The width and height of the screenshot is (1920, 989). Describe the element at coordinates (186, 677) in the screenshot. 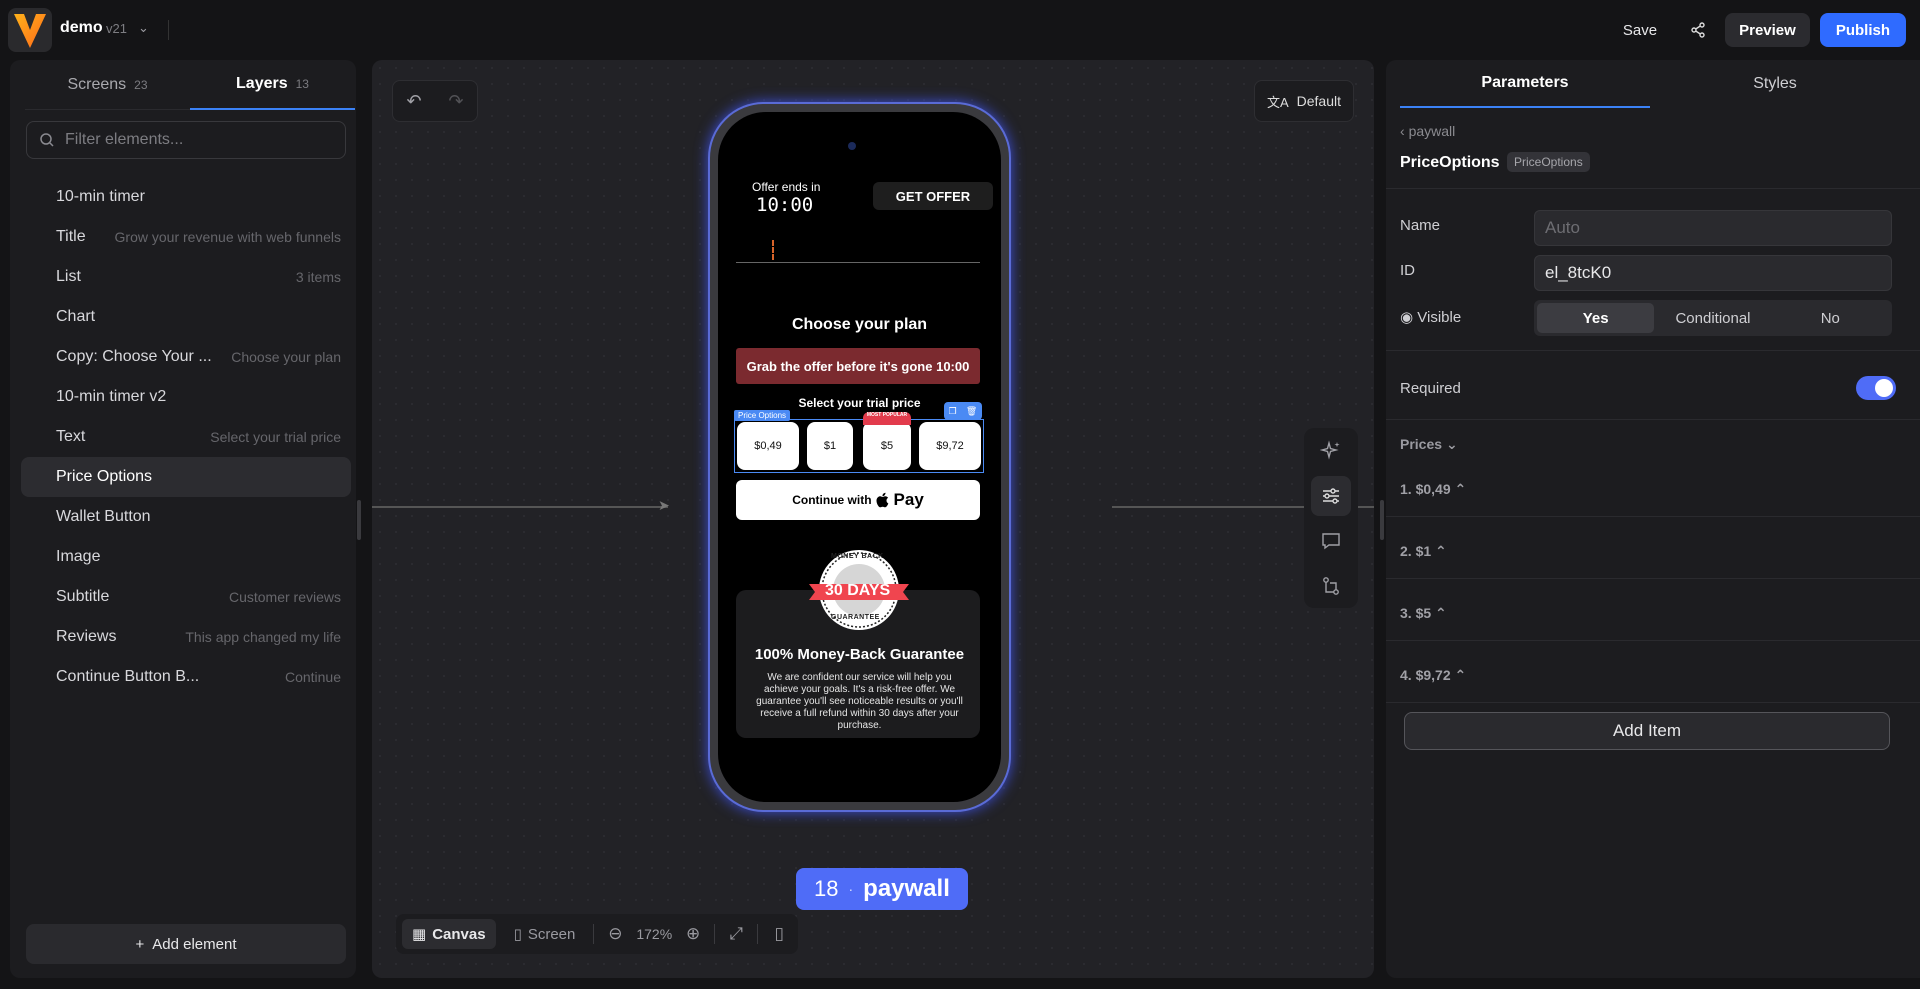

I see `layer-item: Continue Button B... Continue` at that location.